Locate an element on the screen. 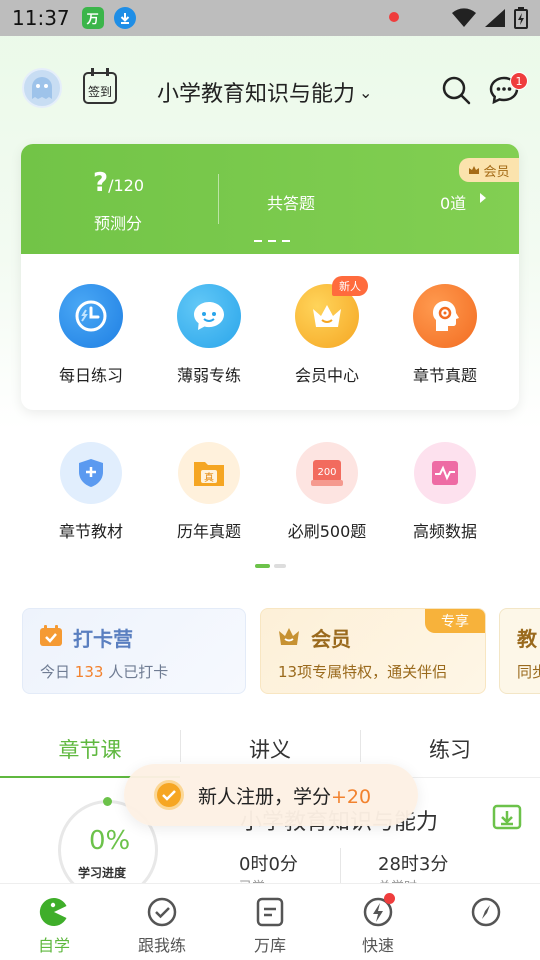 The height and width of the screenshot is (960, 540). promo-subtitle: 13项专属特权，通关伴侣 is located at coordinates (363, 672).